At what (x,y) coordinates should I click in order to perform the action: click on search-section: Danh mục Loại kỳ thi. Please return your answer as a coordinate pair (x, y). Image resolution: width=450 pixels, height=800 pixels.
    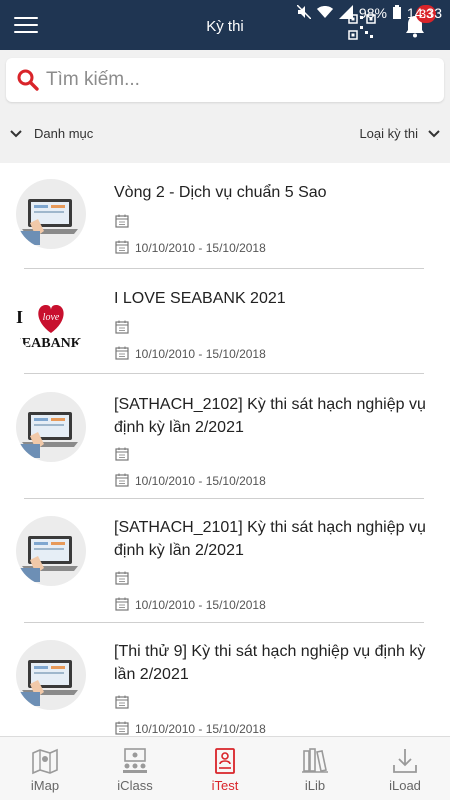
    Looking at the image, I should click on (225, 106).